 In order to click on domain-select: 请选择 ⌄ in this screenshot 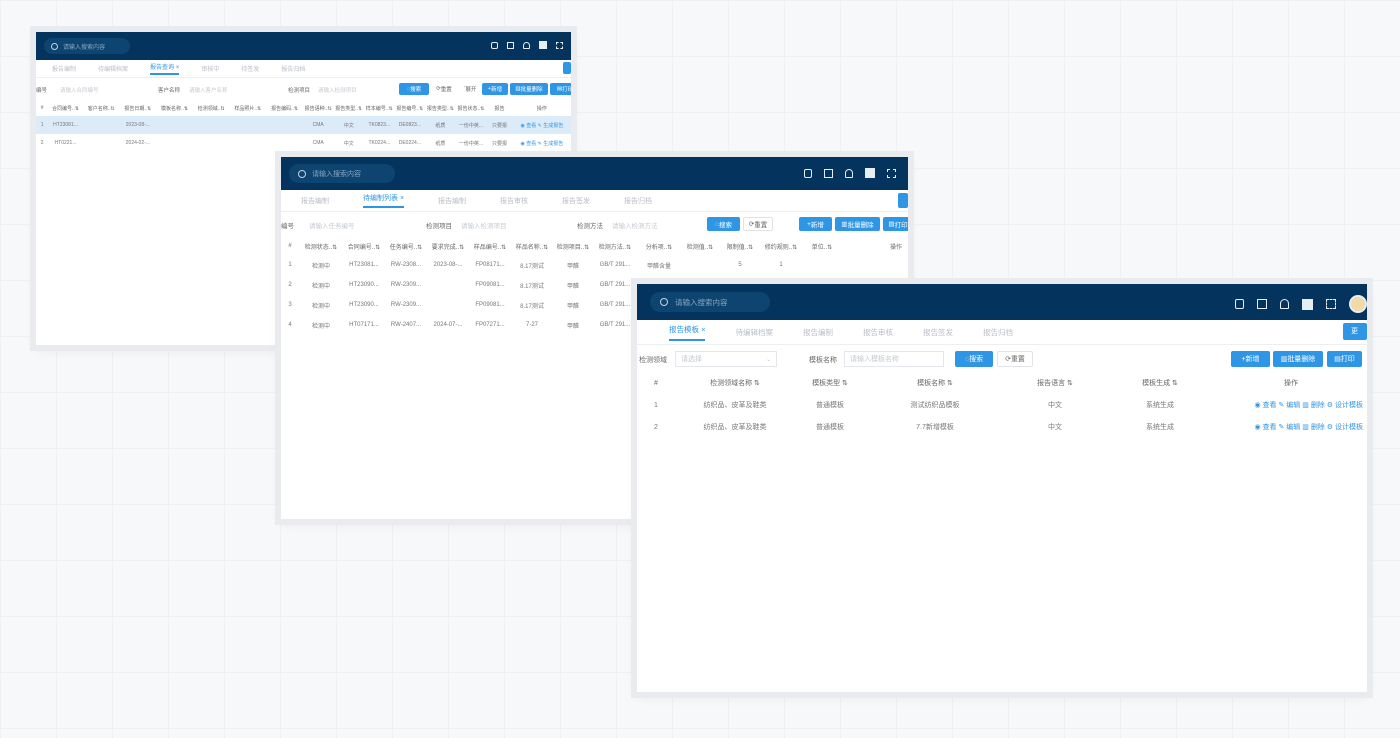, I will do `click(726, 359)`.